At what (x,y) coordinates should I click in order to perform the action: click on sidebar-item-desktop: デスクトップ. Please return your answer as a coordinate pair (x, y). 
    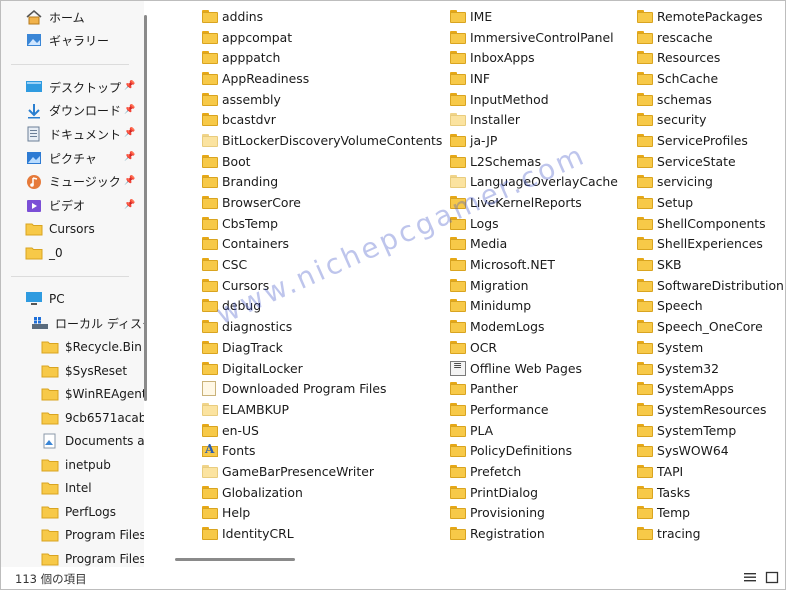
    Looking at the image, I should click on (73, 87).